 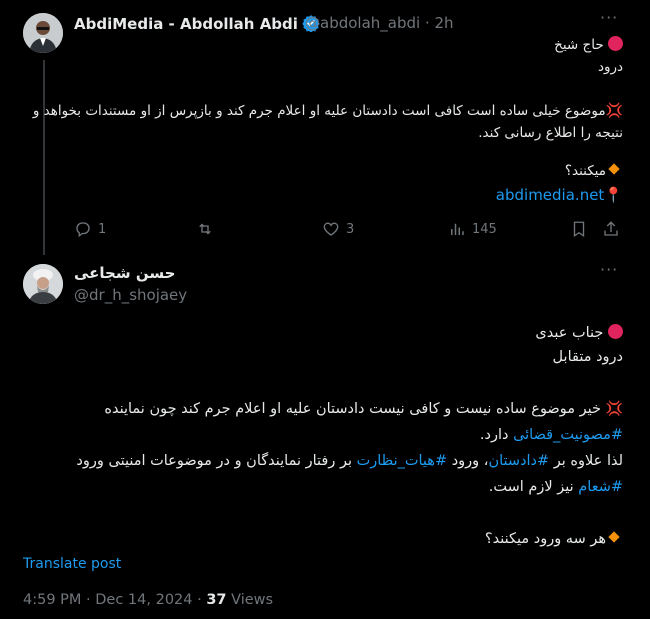 I want to click on hashtag-link: #هیات_نظارت, so click(x=402, y=461).